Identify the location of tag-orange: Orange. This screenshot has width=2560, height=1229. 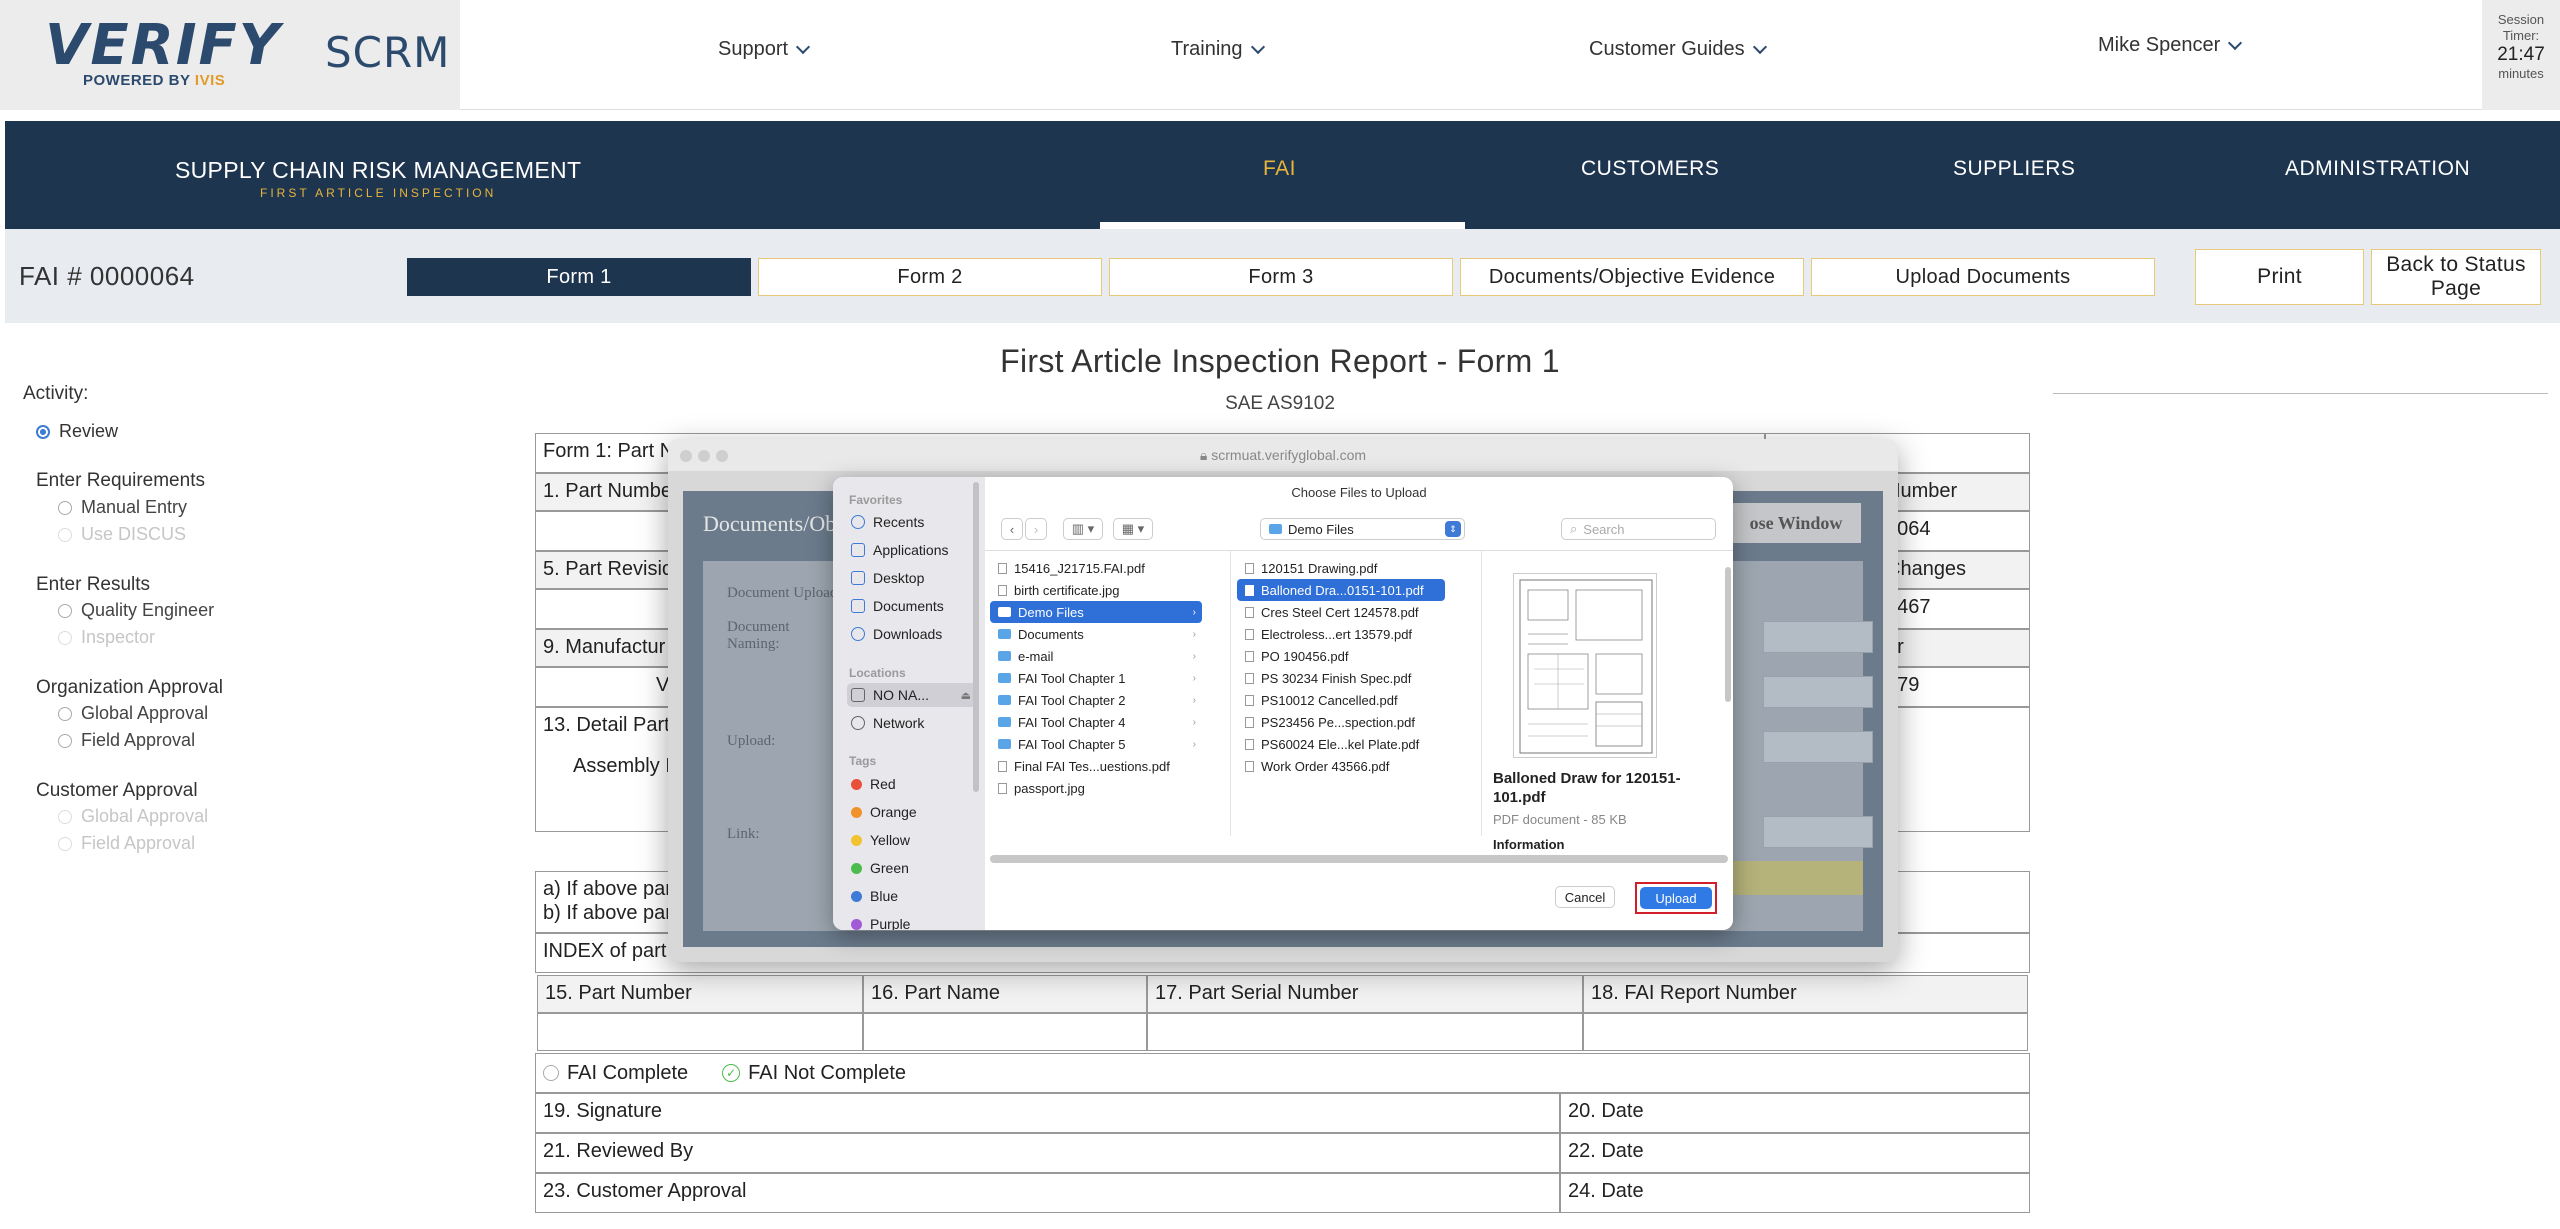
(912, 812).